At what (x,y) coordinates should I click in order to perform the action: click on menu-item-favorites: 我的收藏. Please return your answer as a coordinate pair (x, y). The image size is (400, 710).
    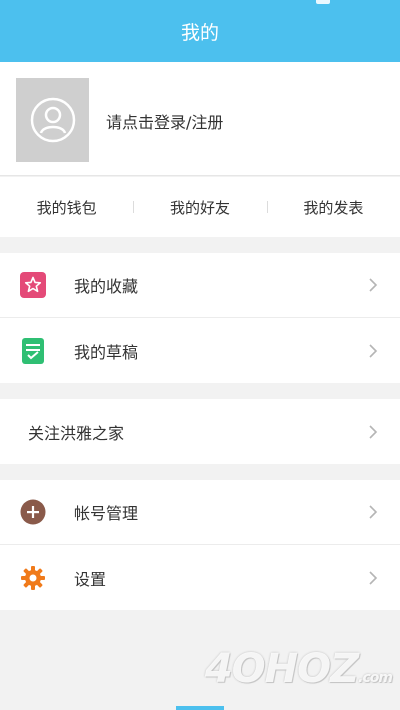
    Looking at the image, I should click on (200, 285).